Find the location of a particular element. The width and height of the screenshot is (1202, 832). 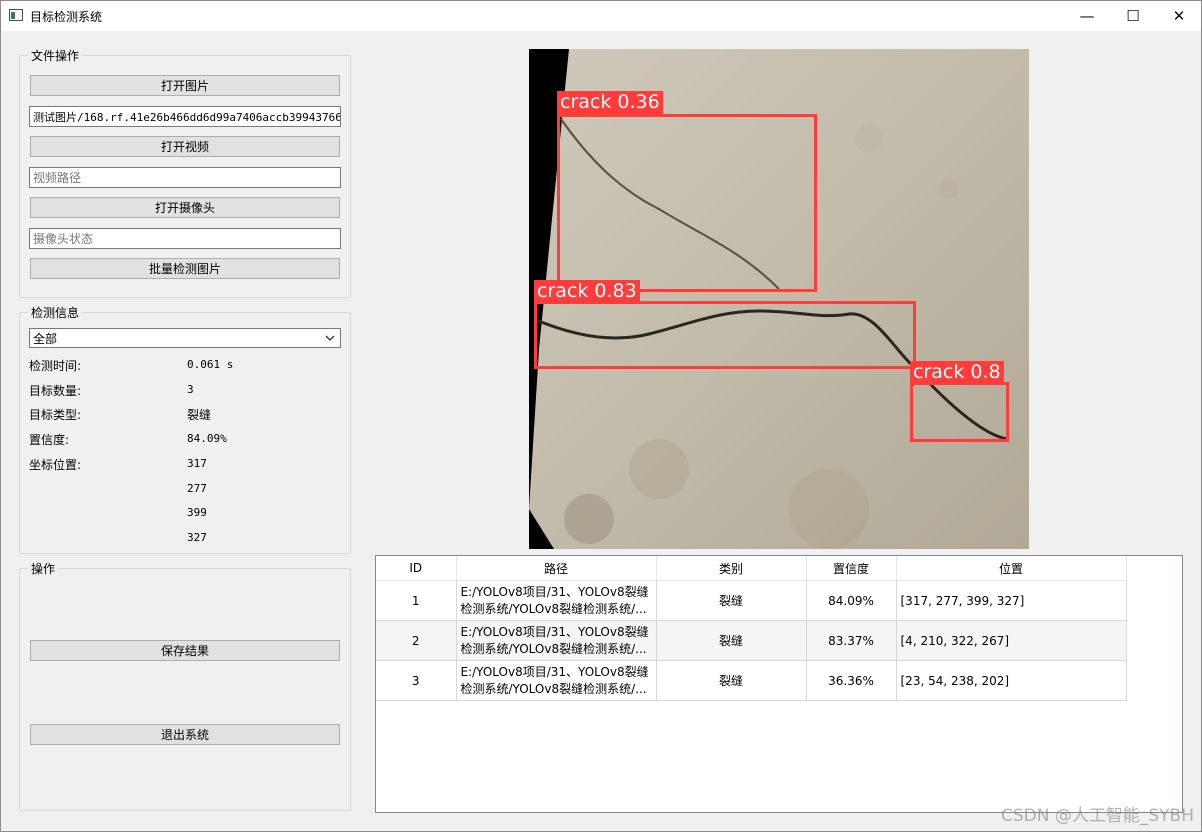

cell-confidence: 36.36% is located at coordinates (851, 680).